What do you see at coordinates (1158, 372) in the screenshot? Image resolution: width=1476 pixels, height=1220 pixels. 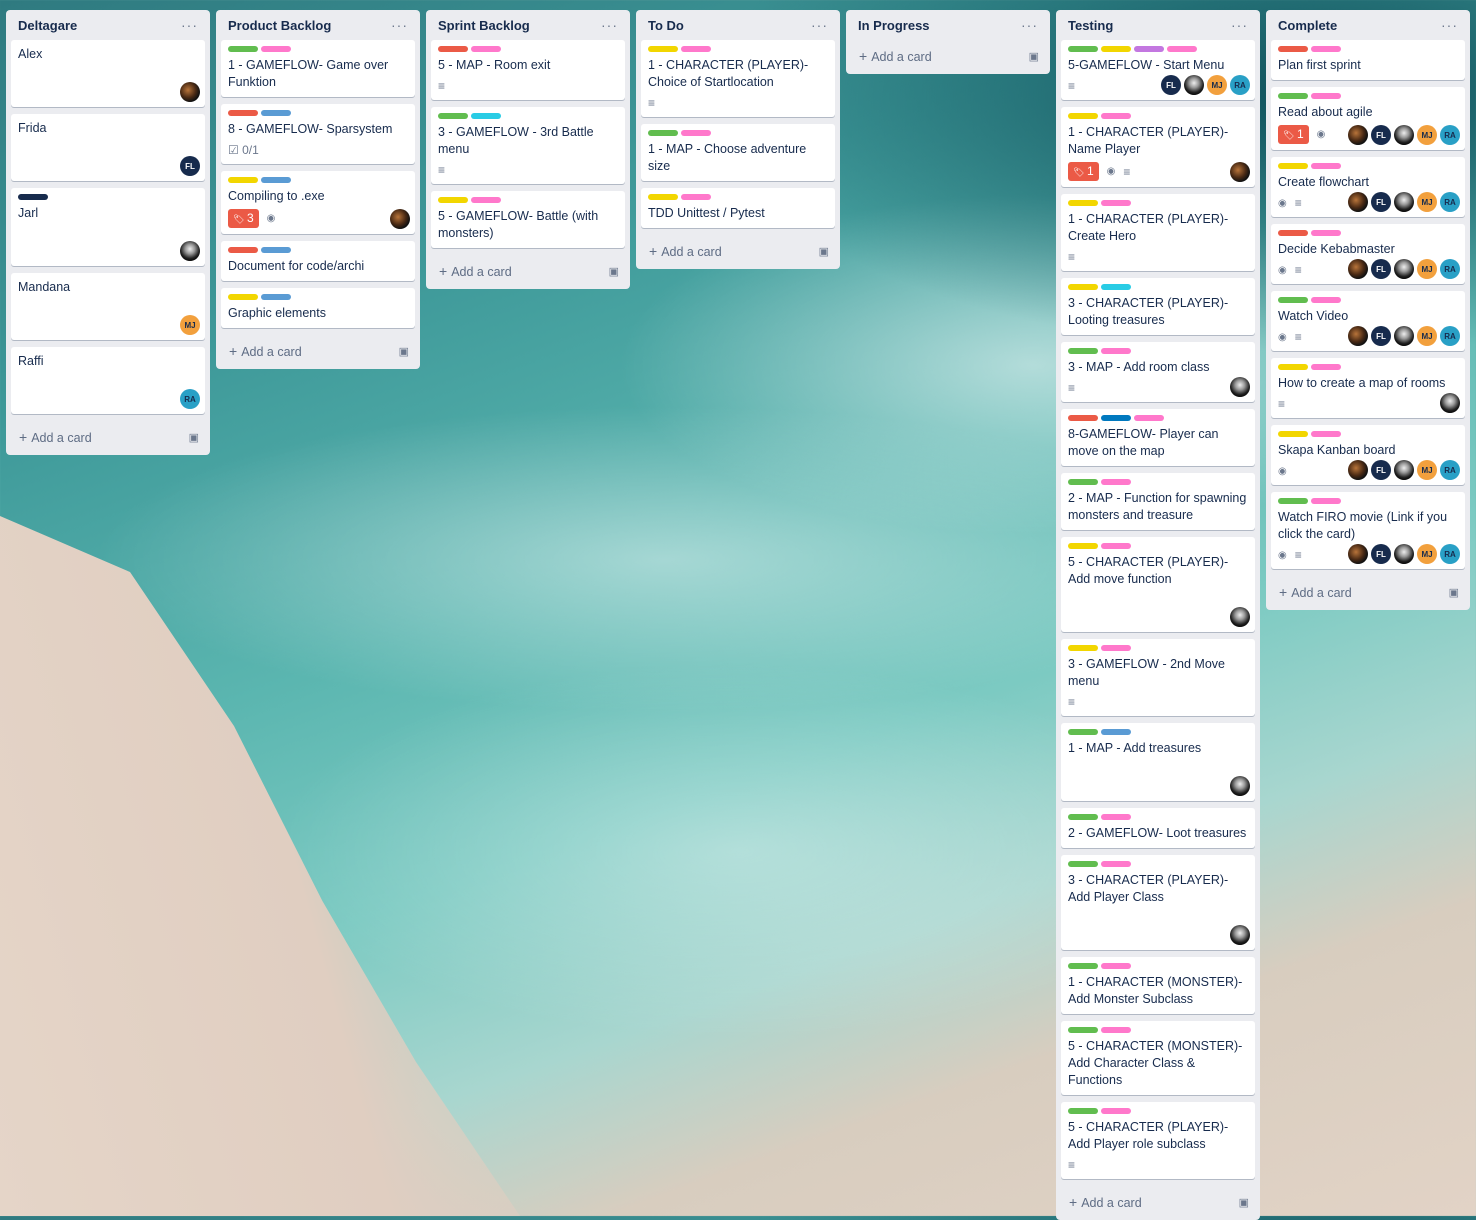 I see `card: 3 - MAP - Add room class ≡` at bounding box center [1158, 372].